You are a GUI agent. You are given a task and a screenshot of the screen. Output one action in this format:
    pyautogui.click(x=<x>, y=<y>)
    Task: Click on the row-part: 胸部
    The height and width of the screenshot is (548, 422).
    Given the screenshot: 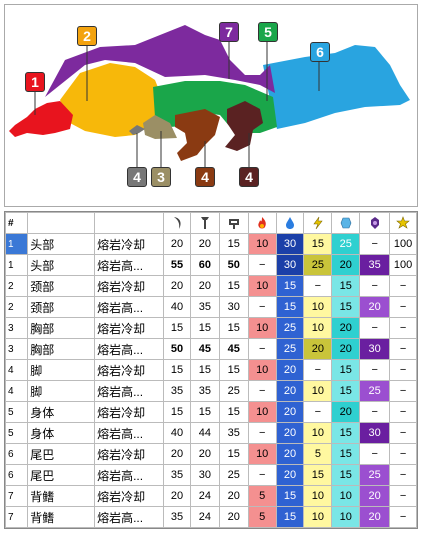 What is the action you would take?
    pyautogui.click(x=61, y=328)
    